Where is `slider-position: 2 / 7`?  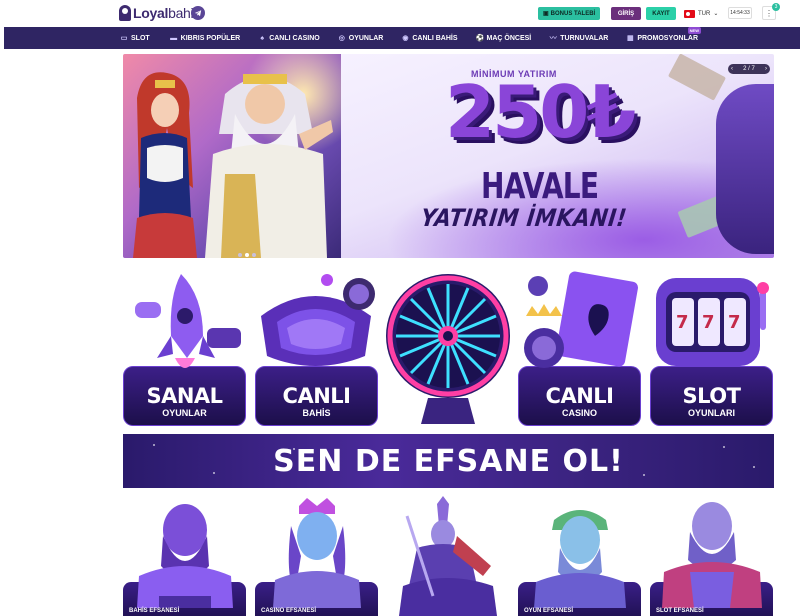 slider-position: 2 / 7 is located at coordinates (749, 69).